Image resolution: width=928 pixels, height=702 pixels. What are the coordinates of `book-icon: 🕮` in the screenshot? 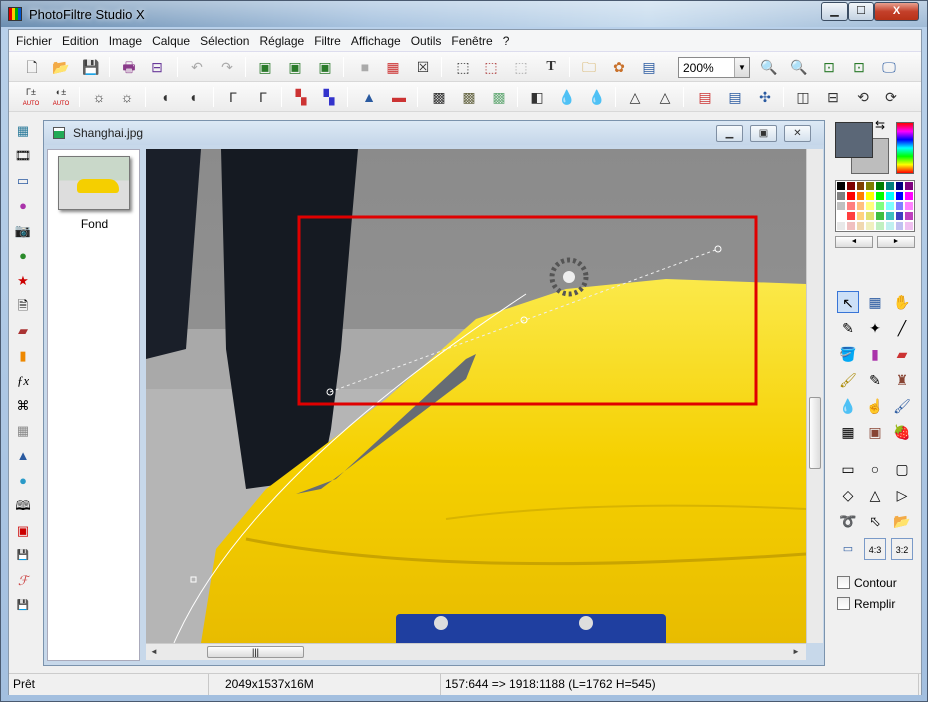 It's located at (23, 506).